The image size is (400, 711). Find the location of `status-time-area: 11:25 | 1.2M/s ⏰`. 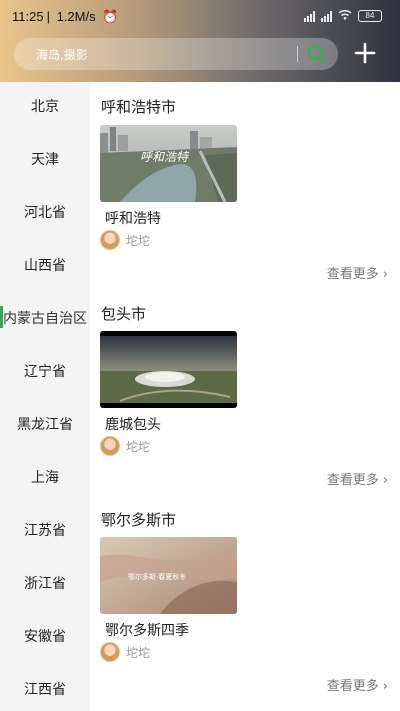

status-time-area: 11:25 | 1.2M/s ⏰ is located at coordinates (66, 17).